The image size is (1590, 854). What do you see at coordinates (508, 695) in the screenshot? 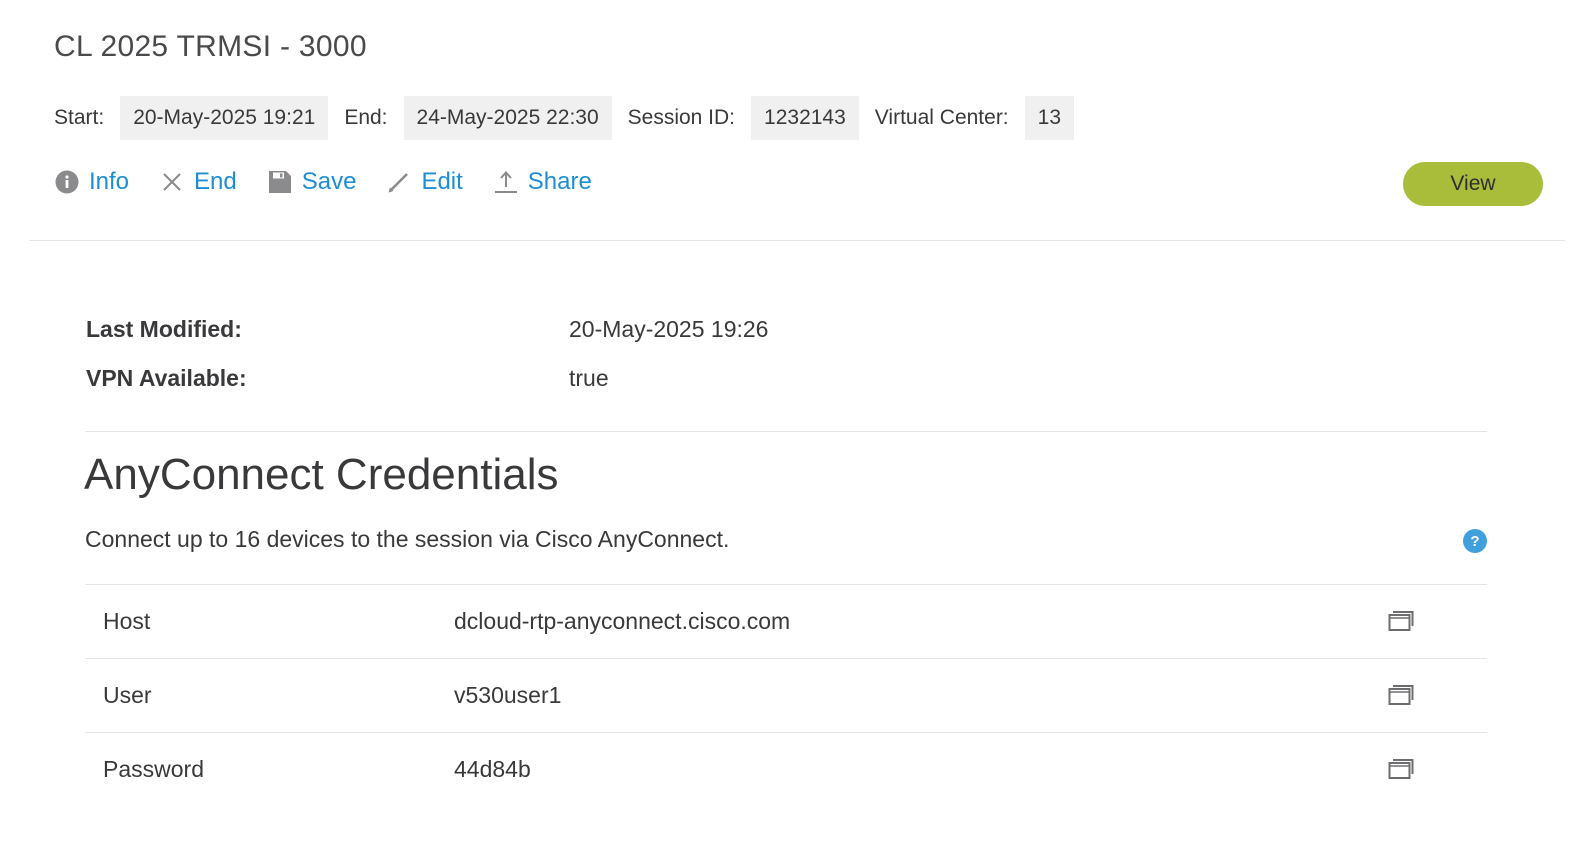
I see `user-value: v530user1` at bounding box center [508, 695].